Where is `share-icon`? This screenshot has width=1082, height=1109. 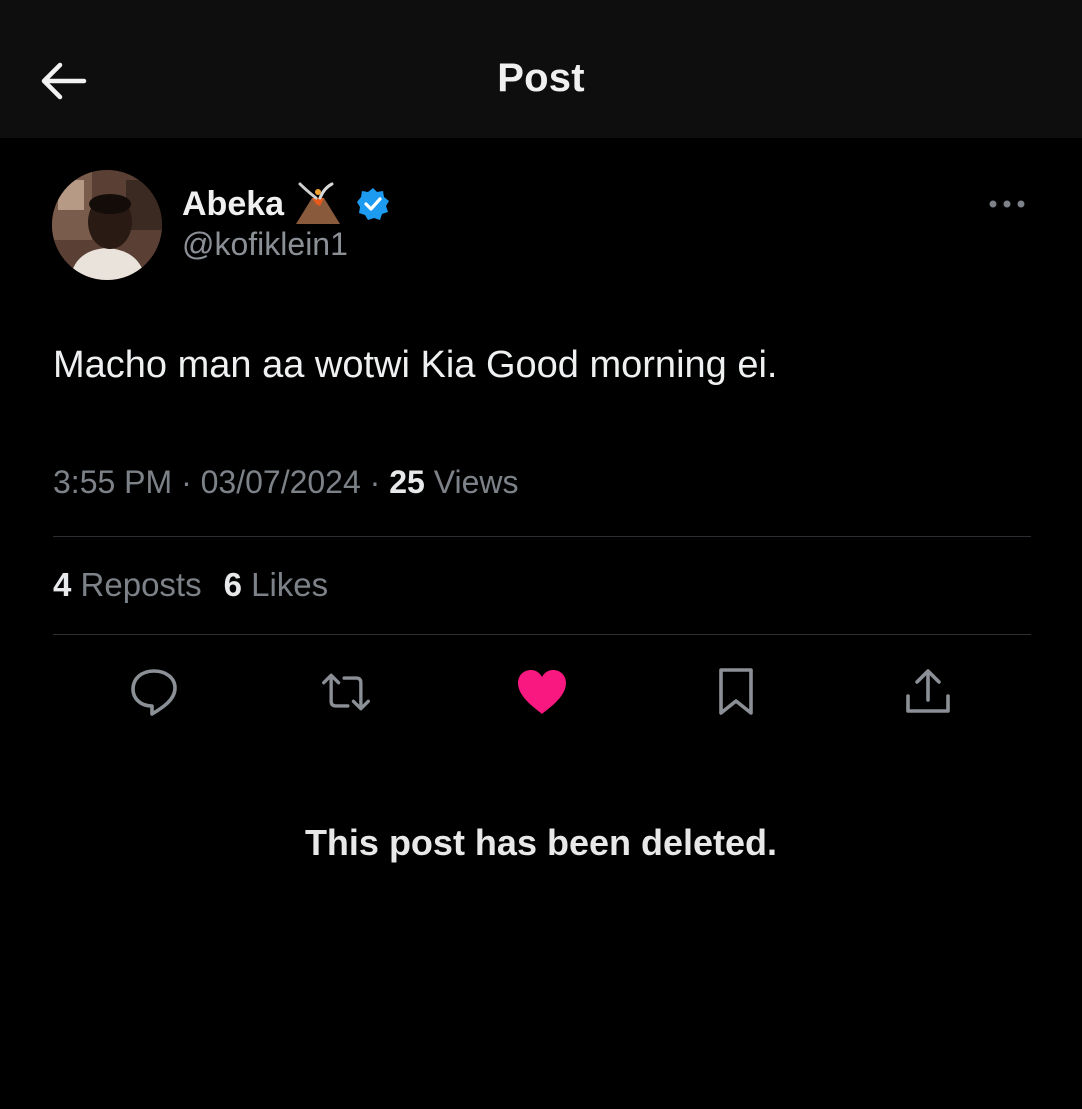 share-icon is located at coordinates (928, 691).